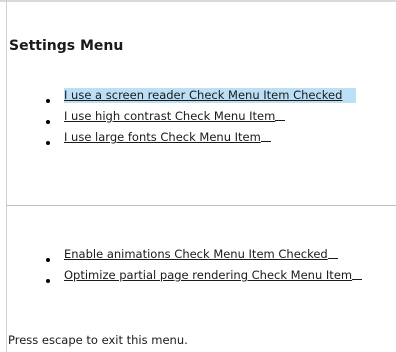 Image resolution: width=396 pixels, height=352 pixels. What do you see at coordinates (198, 1) in the screenshot?
I see `window-top-border` at bounding box center [198, 1].